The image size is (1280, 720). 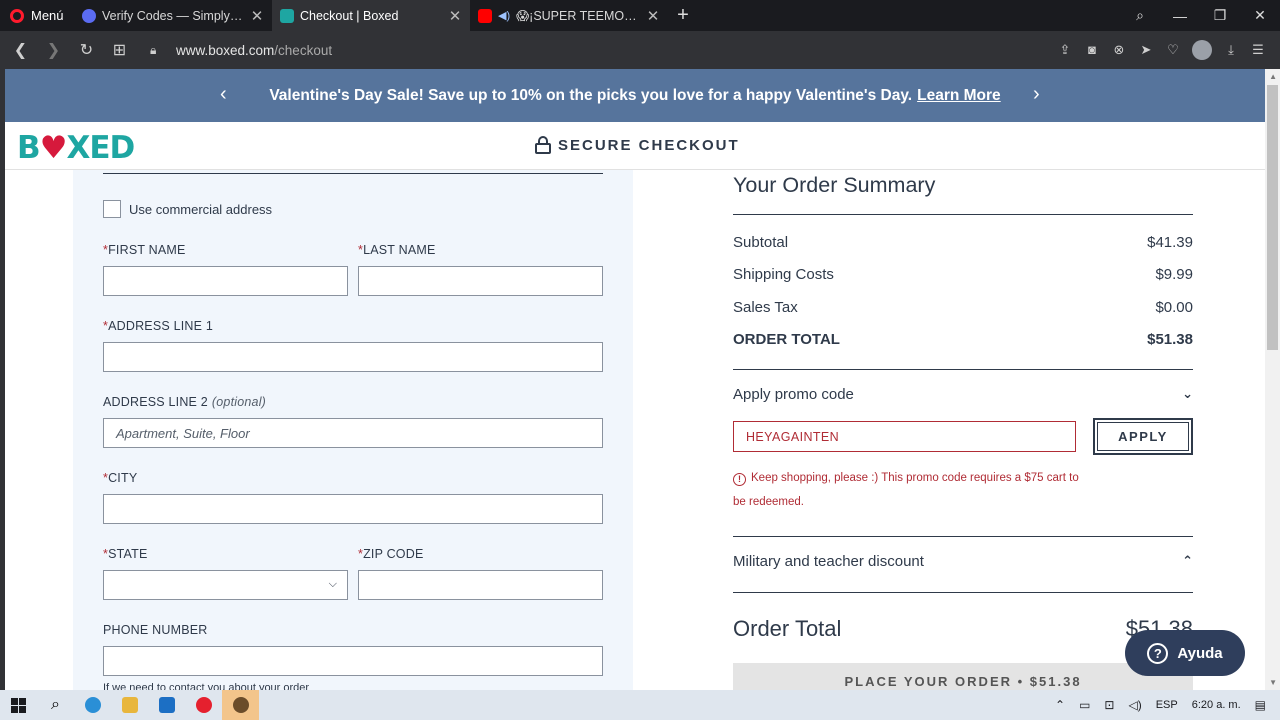 What do you see at coordinates (1220, 15) in the screenshot?
I see `restore-icon: ❐` at bounding box center [1220, 15].